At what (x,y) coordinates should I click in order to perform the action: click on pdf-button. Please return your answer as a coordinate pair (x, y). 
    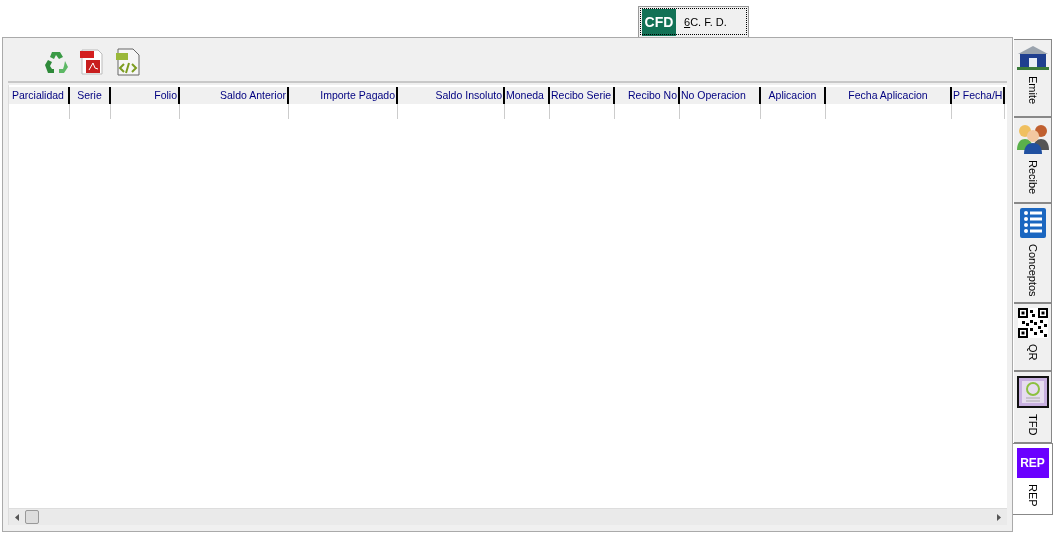
    Looking at the image, I should click on (92, 61).